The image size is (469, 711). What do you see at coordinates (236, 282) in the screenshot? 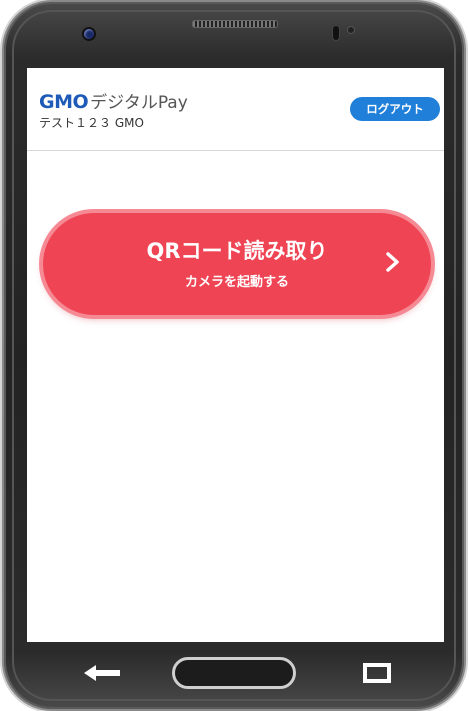
I see `qr-scan-subtitle: カメラを起動する` at bounding box center [236, 282].